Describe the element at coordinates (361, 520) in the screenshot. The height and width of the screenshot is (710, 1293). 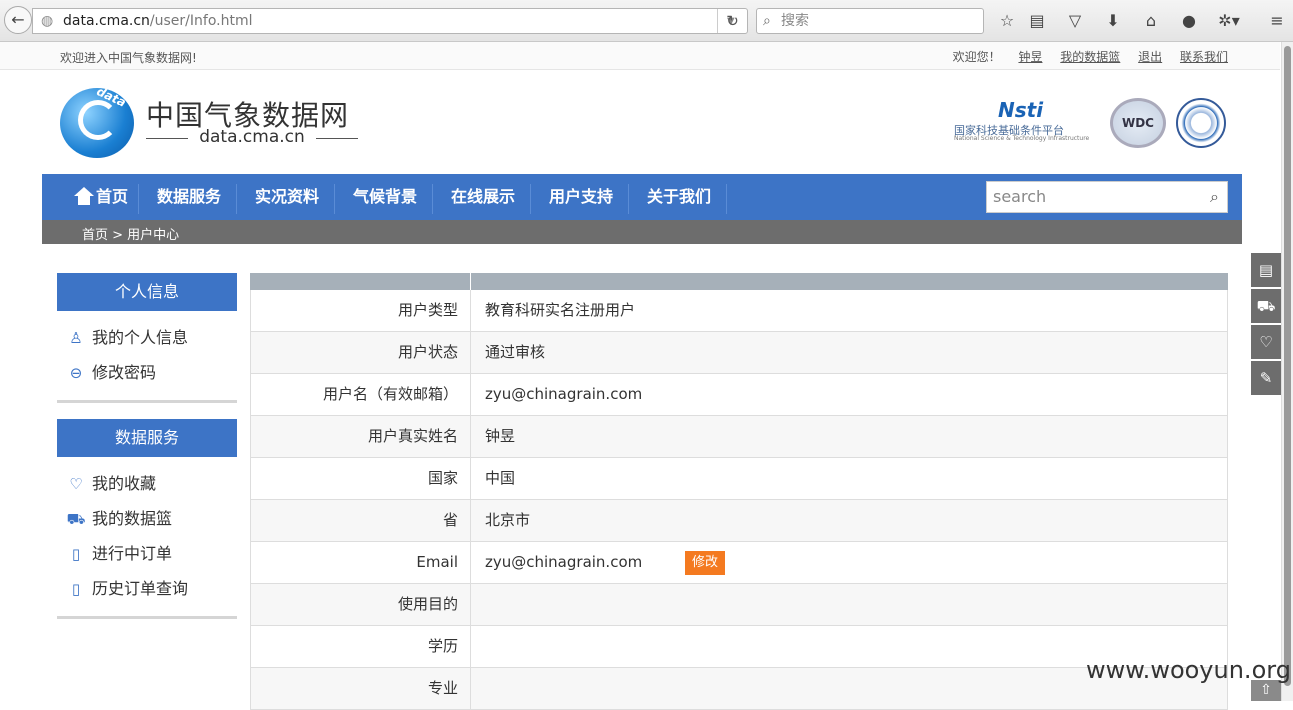
I see `row-label: 省` at that location.